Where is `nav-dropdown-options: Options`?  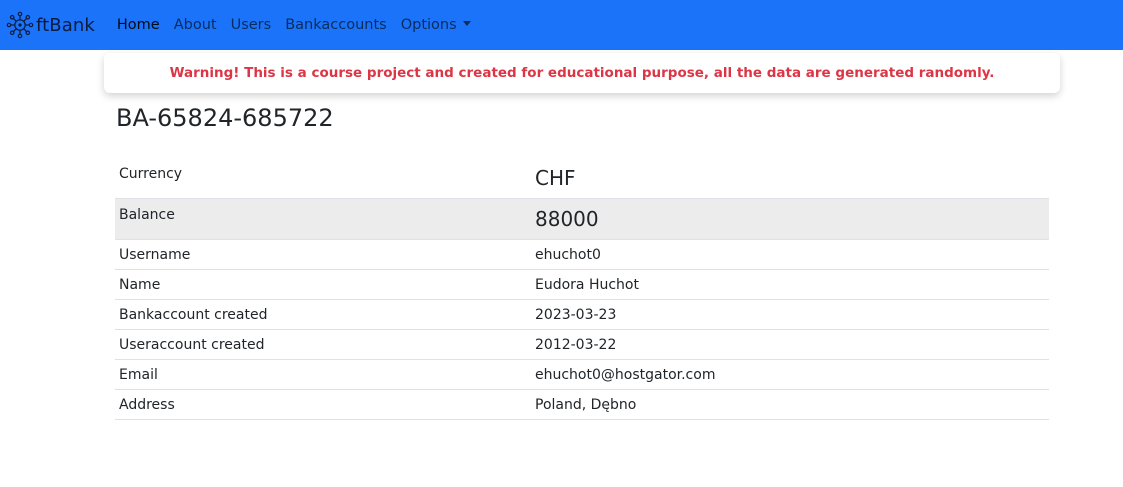
nav-dropdown-options: Options is located at coordinates (436, 25).